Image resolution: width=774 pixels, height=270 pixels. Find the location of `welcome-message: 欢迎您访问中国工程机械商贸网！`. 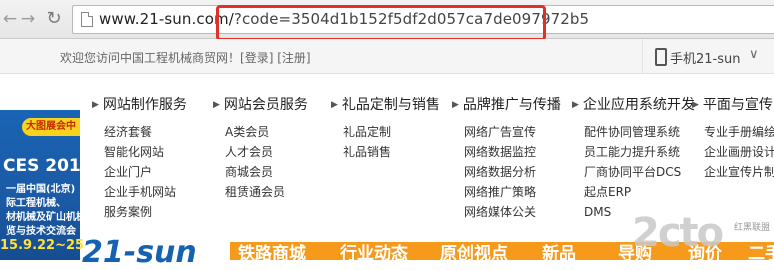

welcome-message: 欢迎您访问中国工程机械商贸网！ is located at coordinates (150, 58).